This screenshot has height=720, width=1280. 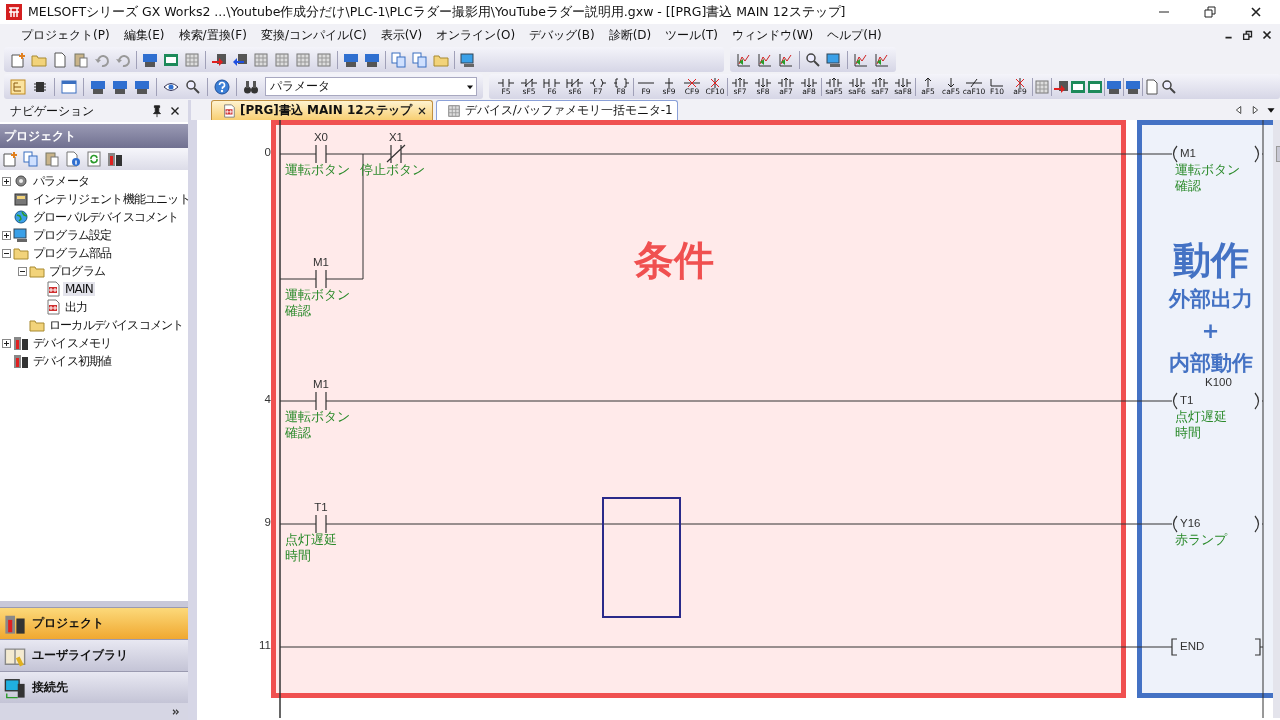 I want to click on tree-item: MAIN, so click(x=79, y=289).